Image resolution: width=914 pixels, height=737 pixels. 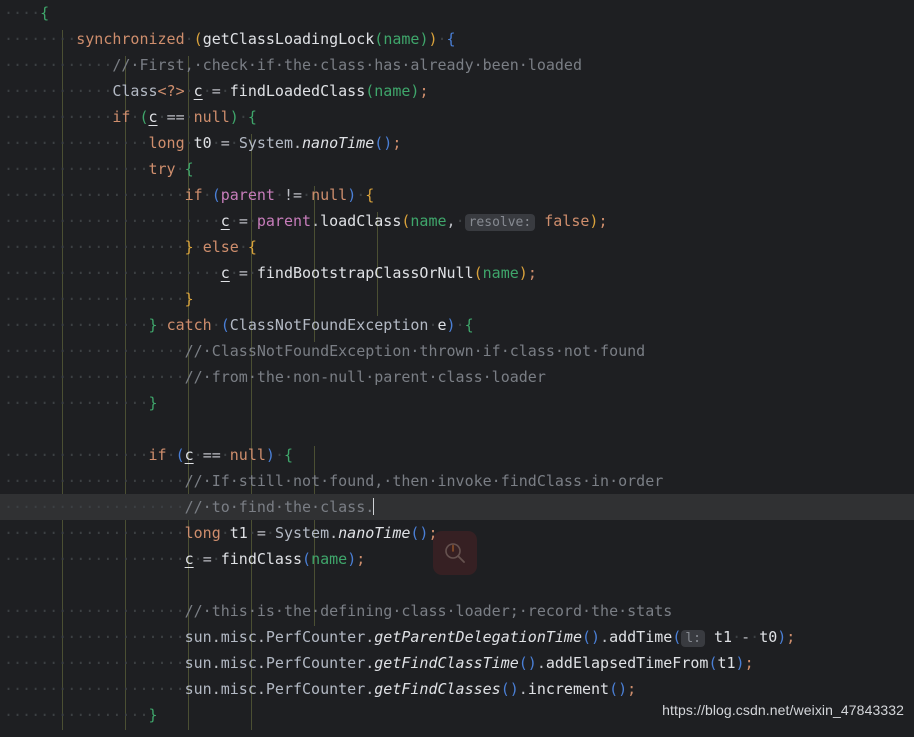 I want to click on argument: name, so click(x=500, y=273).